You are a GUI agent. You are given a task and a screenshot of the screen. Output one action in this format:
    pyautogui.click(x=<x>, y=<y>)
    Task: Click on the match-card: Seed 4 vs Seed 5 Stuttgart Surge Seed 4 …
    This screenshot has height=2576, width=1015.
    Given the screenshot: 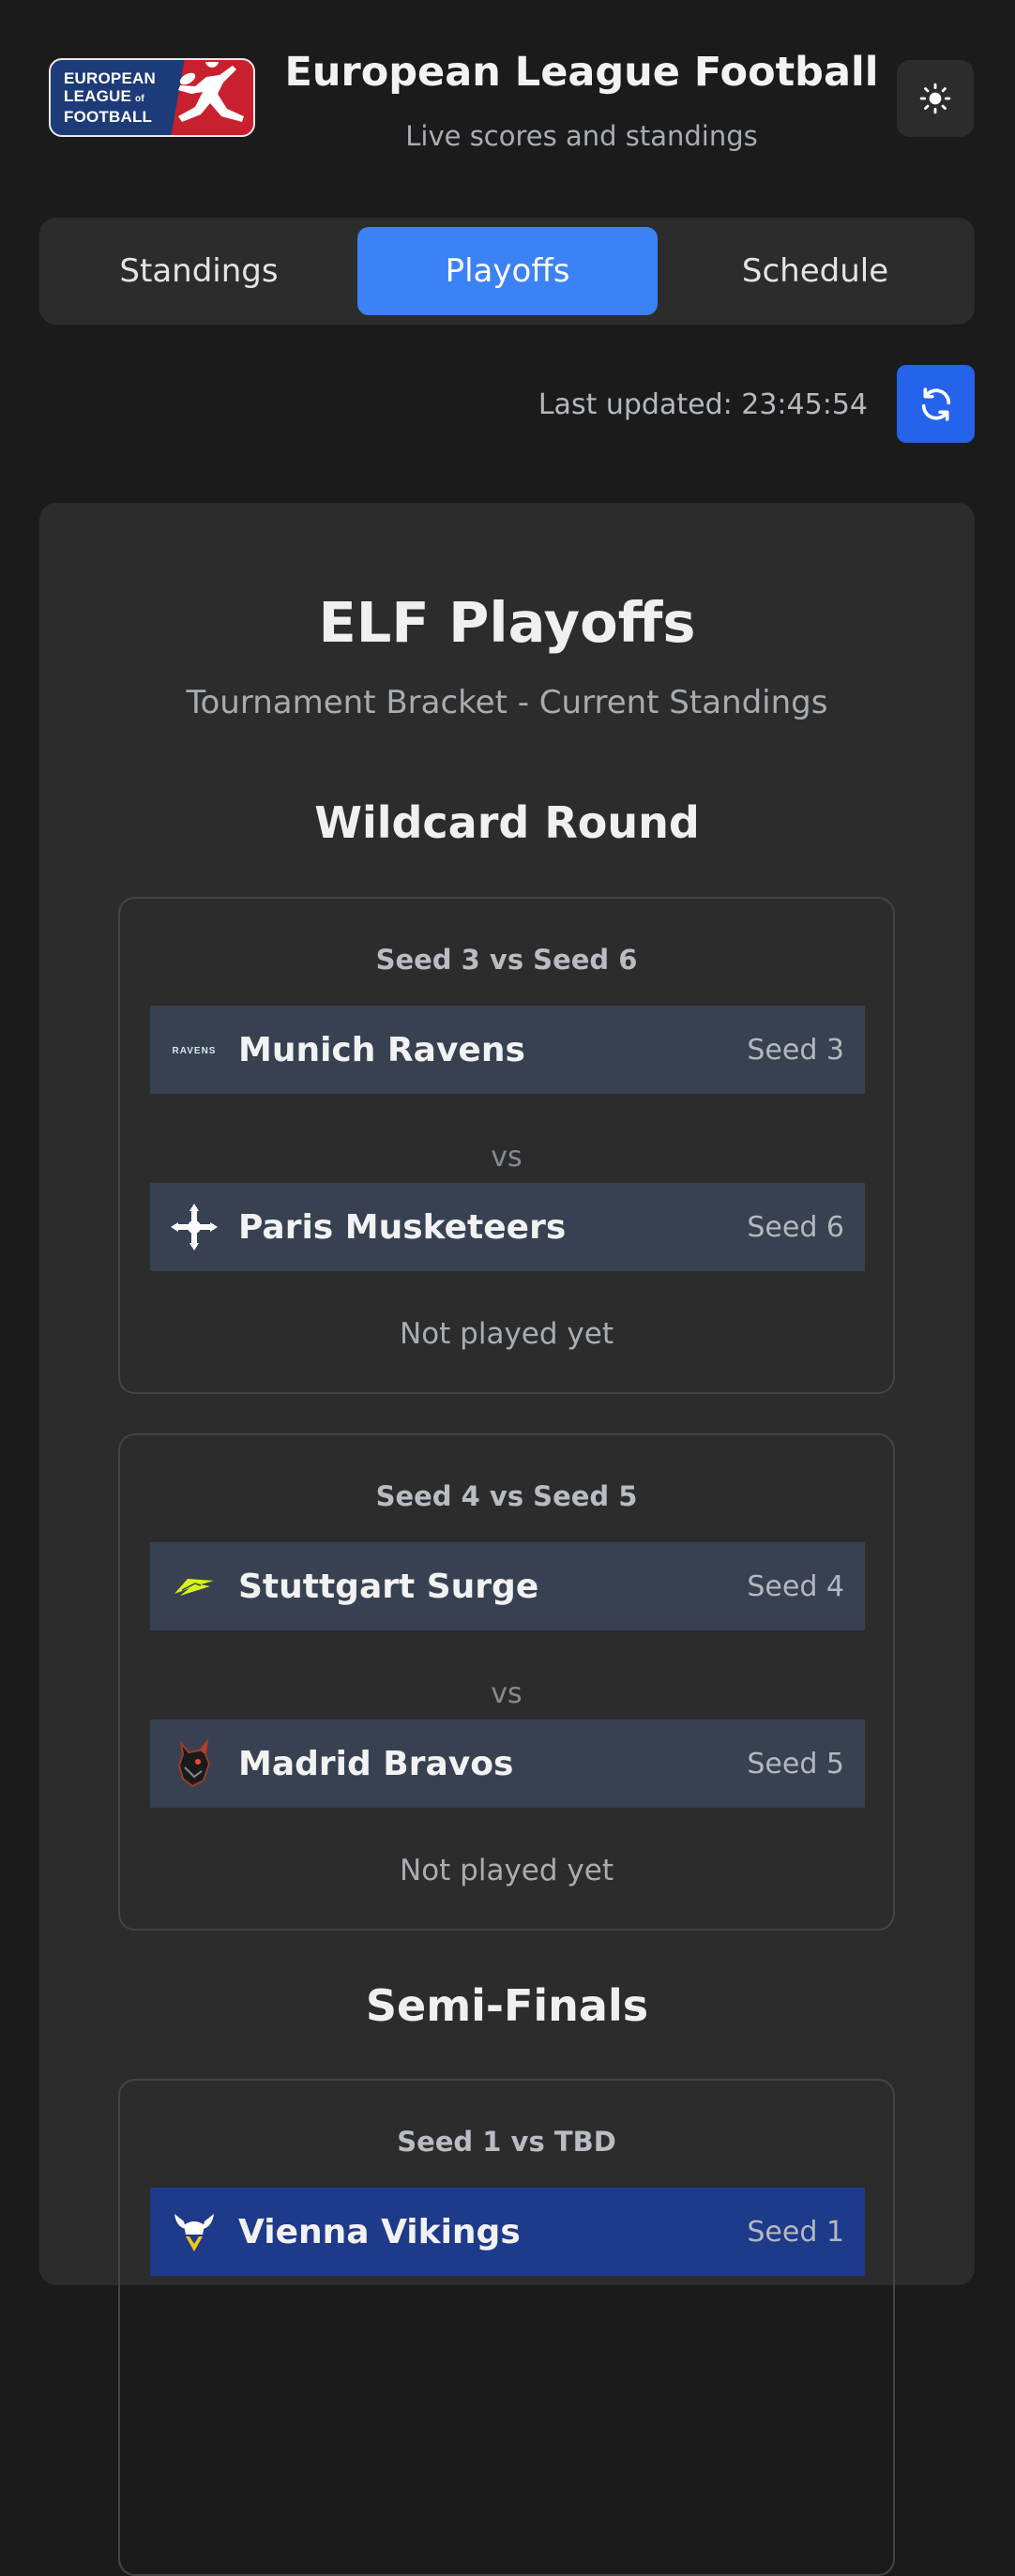 What is the action you would take?
    pyautogui.click(x=506, y=1682)
    